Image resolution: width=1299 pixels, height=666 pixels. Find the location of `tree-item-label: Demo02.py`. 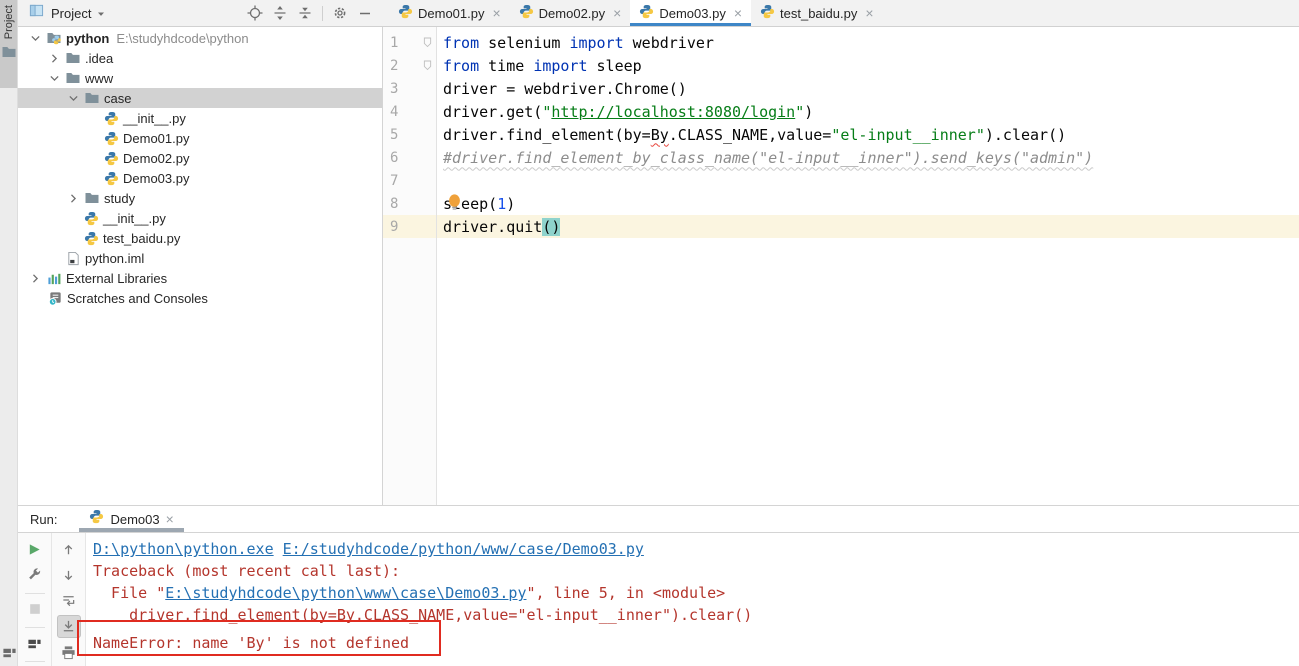

tree-item-label: Demo02.py is located at coordinates (156, 158).